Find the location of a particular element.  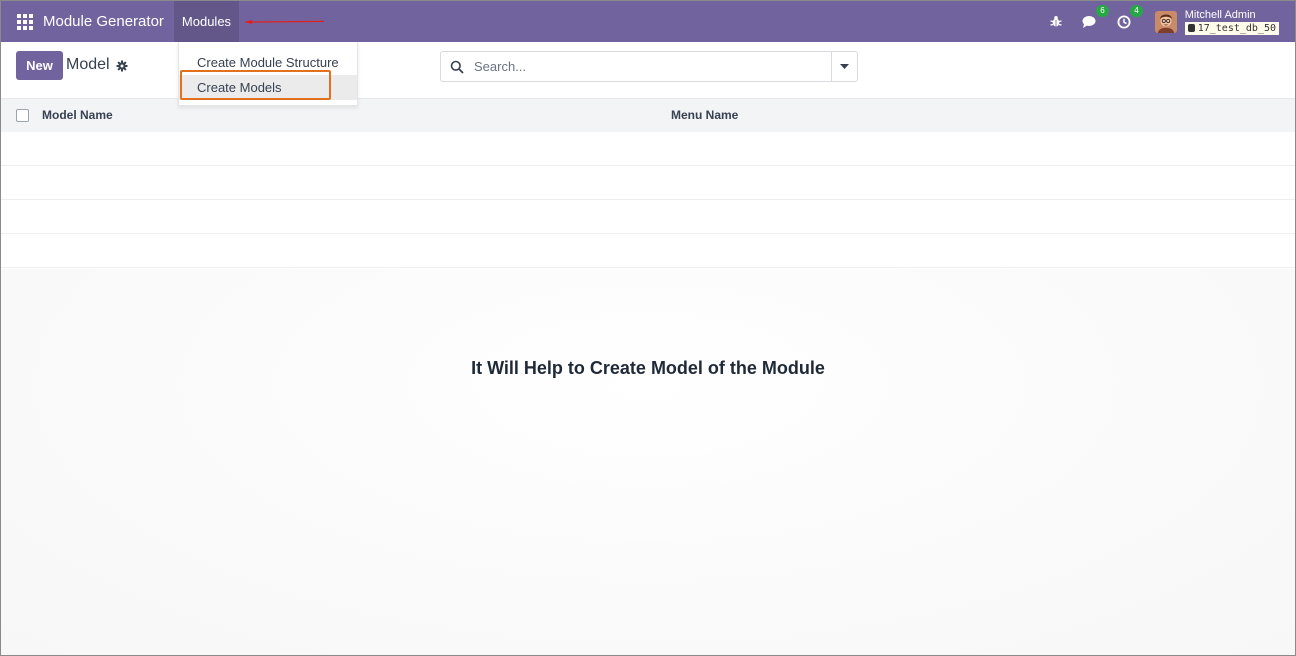

page-title: Model is located at coordinates (88, 64).